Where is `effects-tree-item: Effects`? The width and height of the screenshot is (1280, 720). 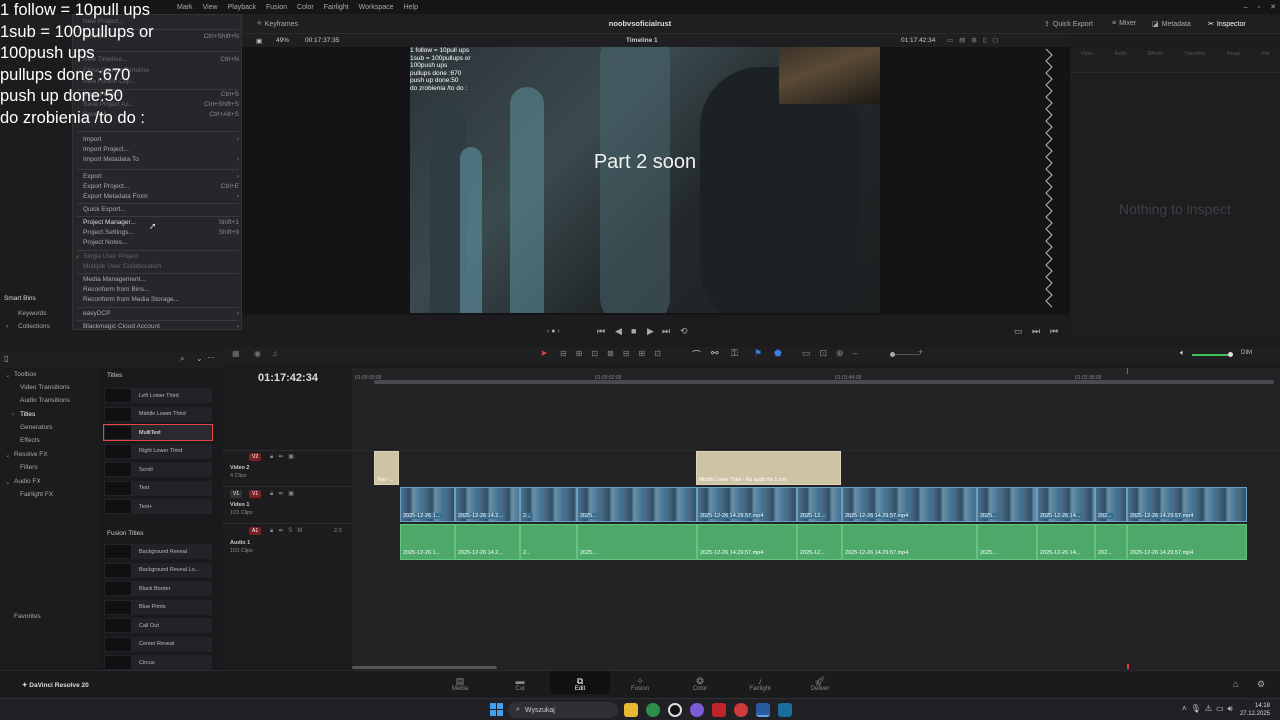
effects-tree-item: Effects is located at coordinates (30, 440).